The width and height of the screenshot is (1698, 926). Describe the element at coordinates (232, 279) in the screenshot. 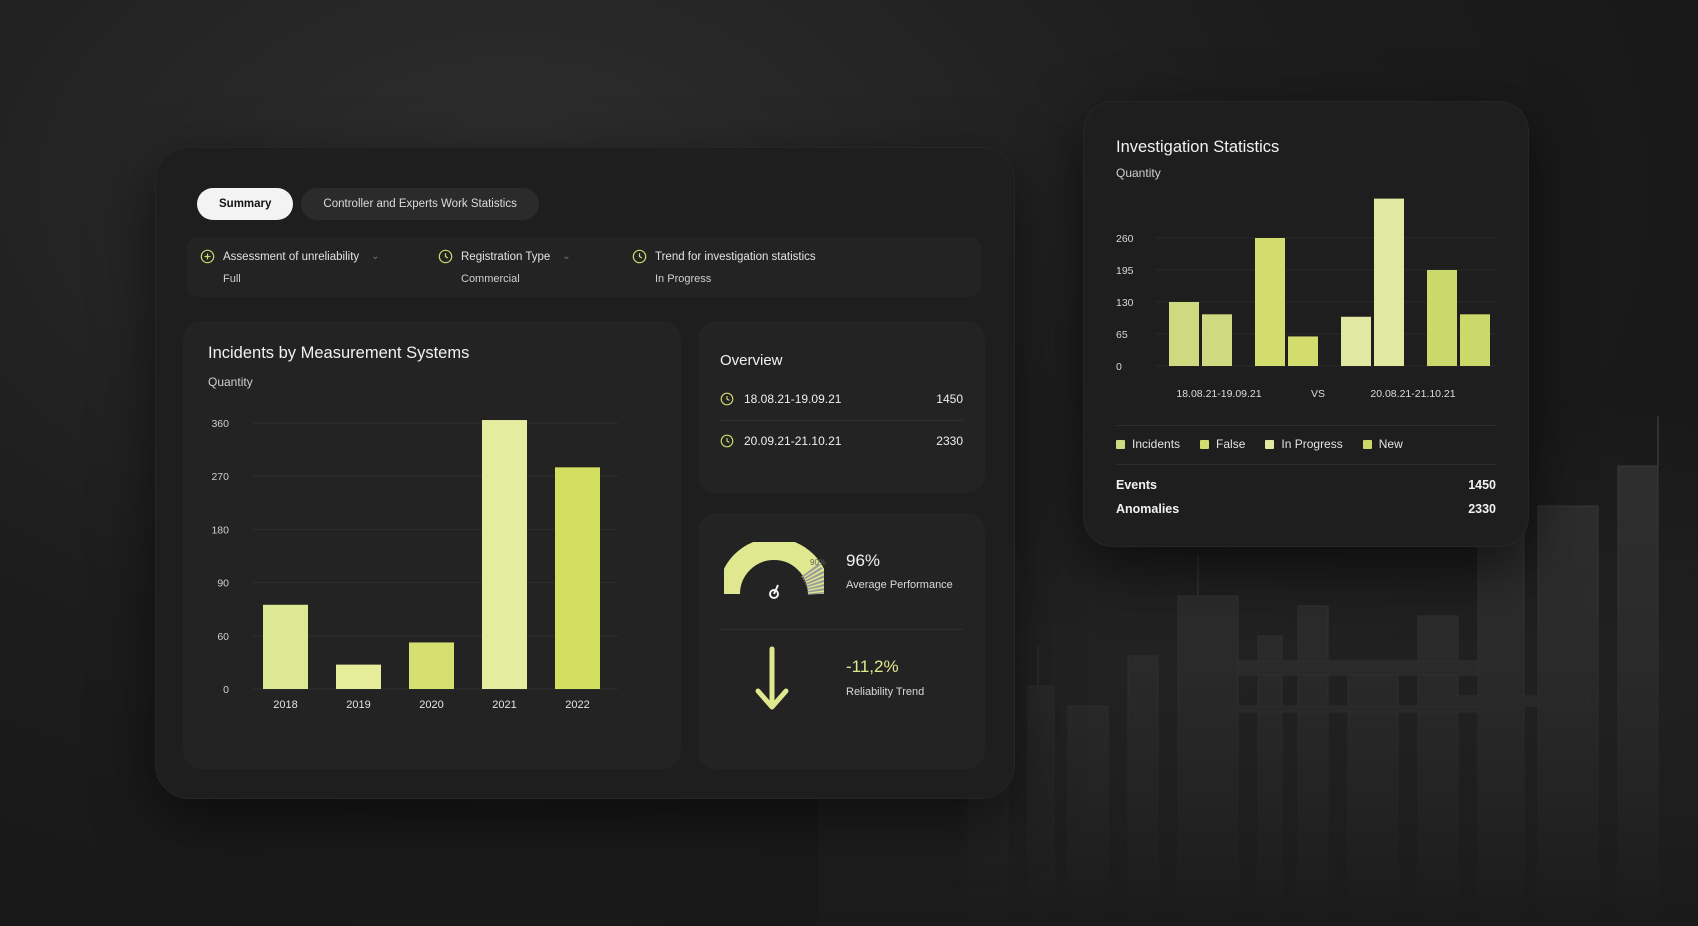

I see `filter-value: Full` at that location.